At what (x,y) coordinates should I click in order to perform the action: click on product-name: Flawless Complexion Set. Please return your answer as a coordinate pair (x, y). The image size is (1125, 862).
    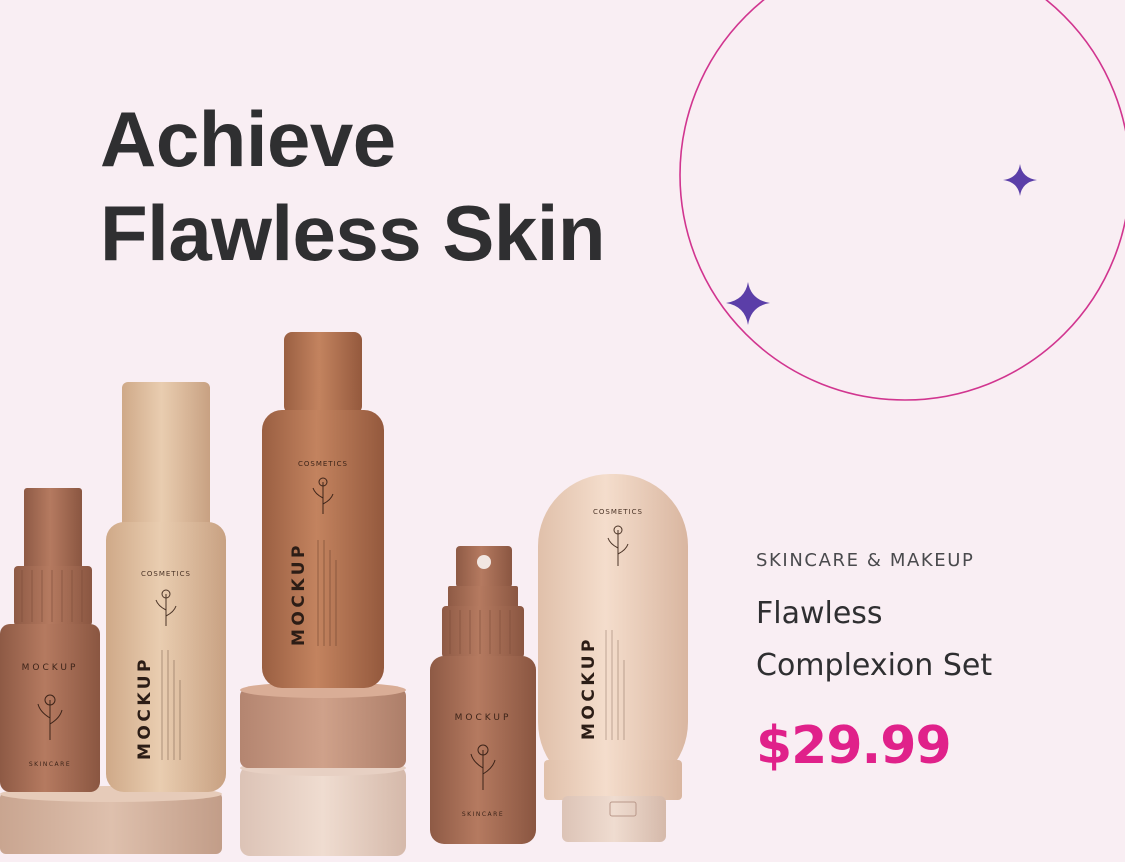
    Looking at the image, I should click on (936, 640).